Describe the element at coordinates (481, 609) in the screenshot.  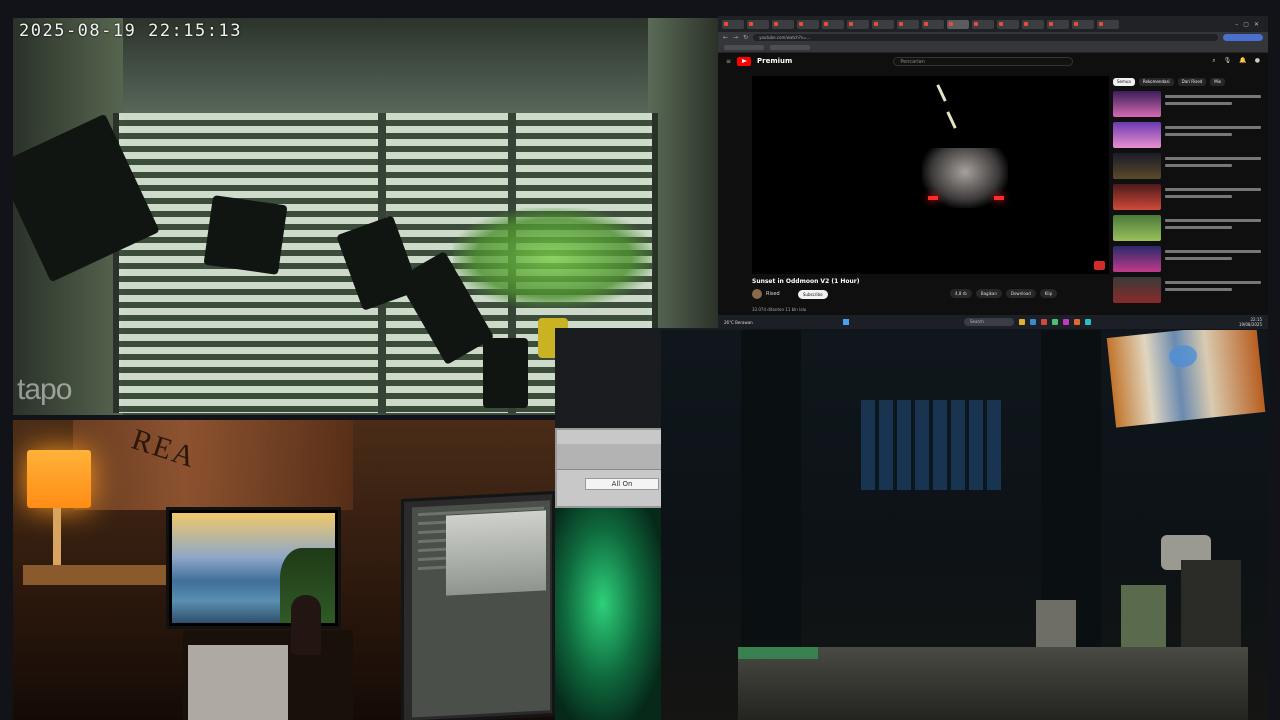
I see `second-monitor-screen` at that location.